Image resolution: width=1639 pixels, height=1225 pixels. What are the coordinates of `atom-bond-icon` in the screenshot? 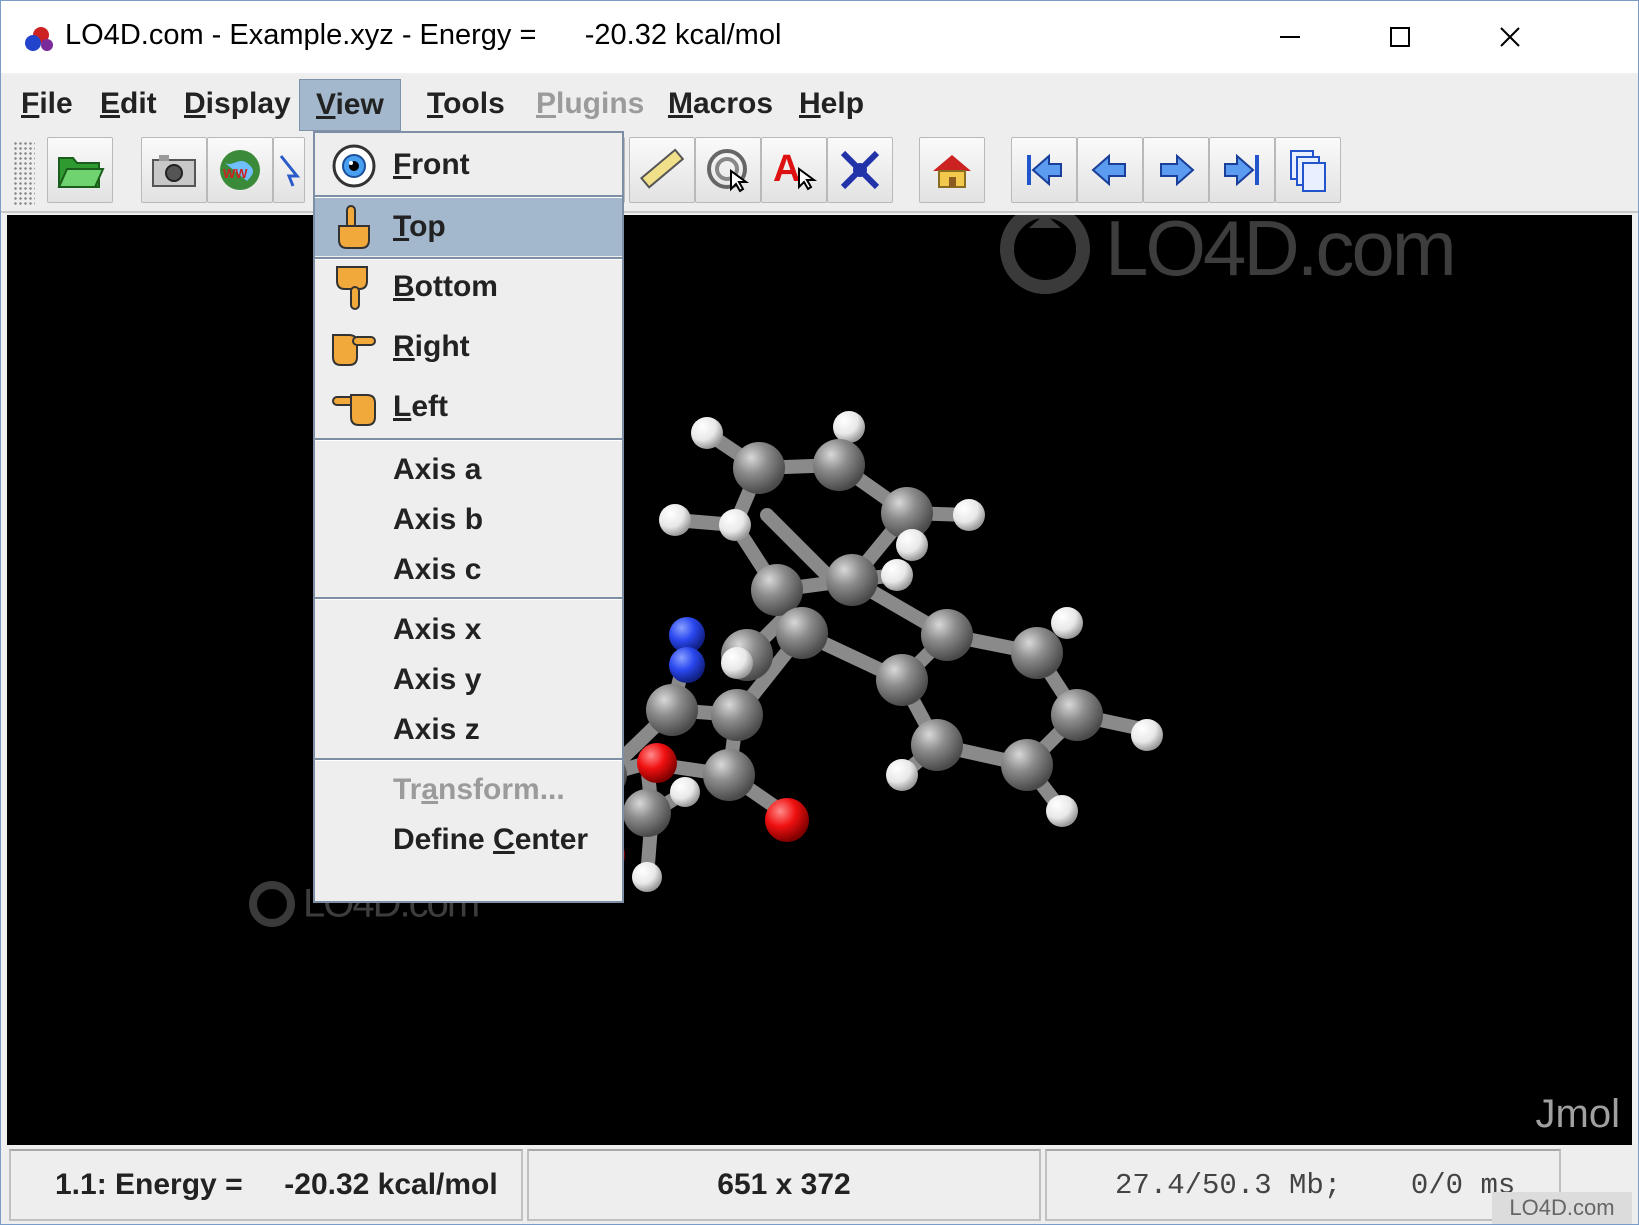 It's located at (860, 170).